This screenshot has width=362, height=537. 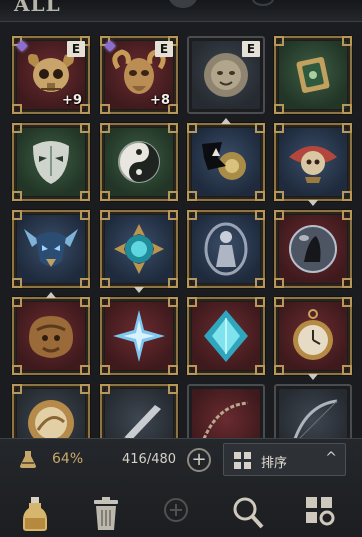 I want to click on ice-star-icon, so click(x=139, y=336).